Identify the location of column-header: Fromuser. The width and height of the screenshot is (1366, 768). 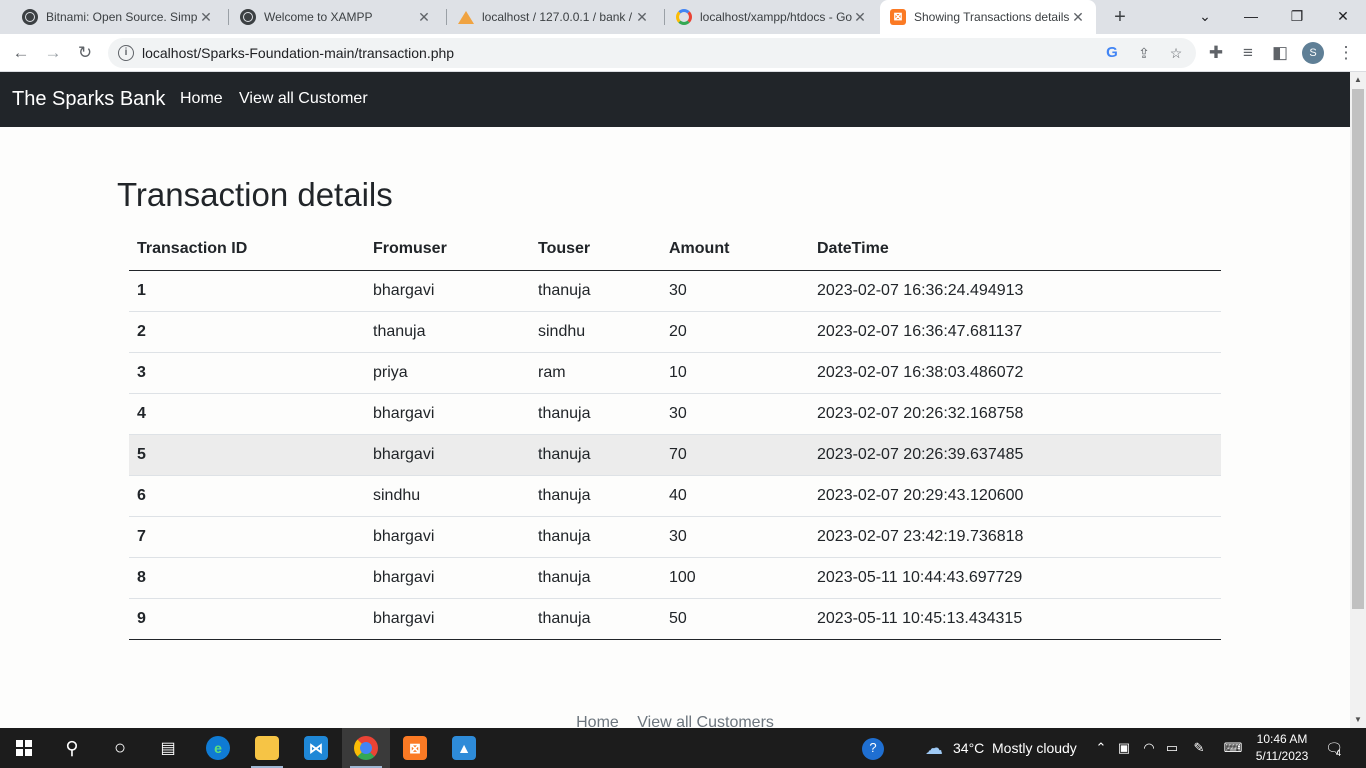
(447, 250).